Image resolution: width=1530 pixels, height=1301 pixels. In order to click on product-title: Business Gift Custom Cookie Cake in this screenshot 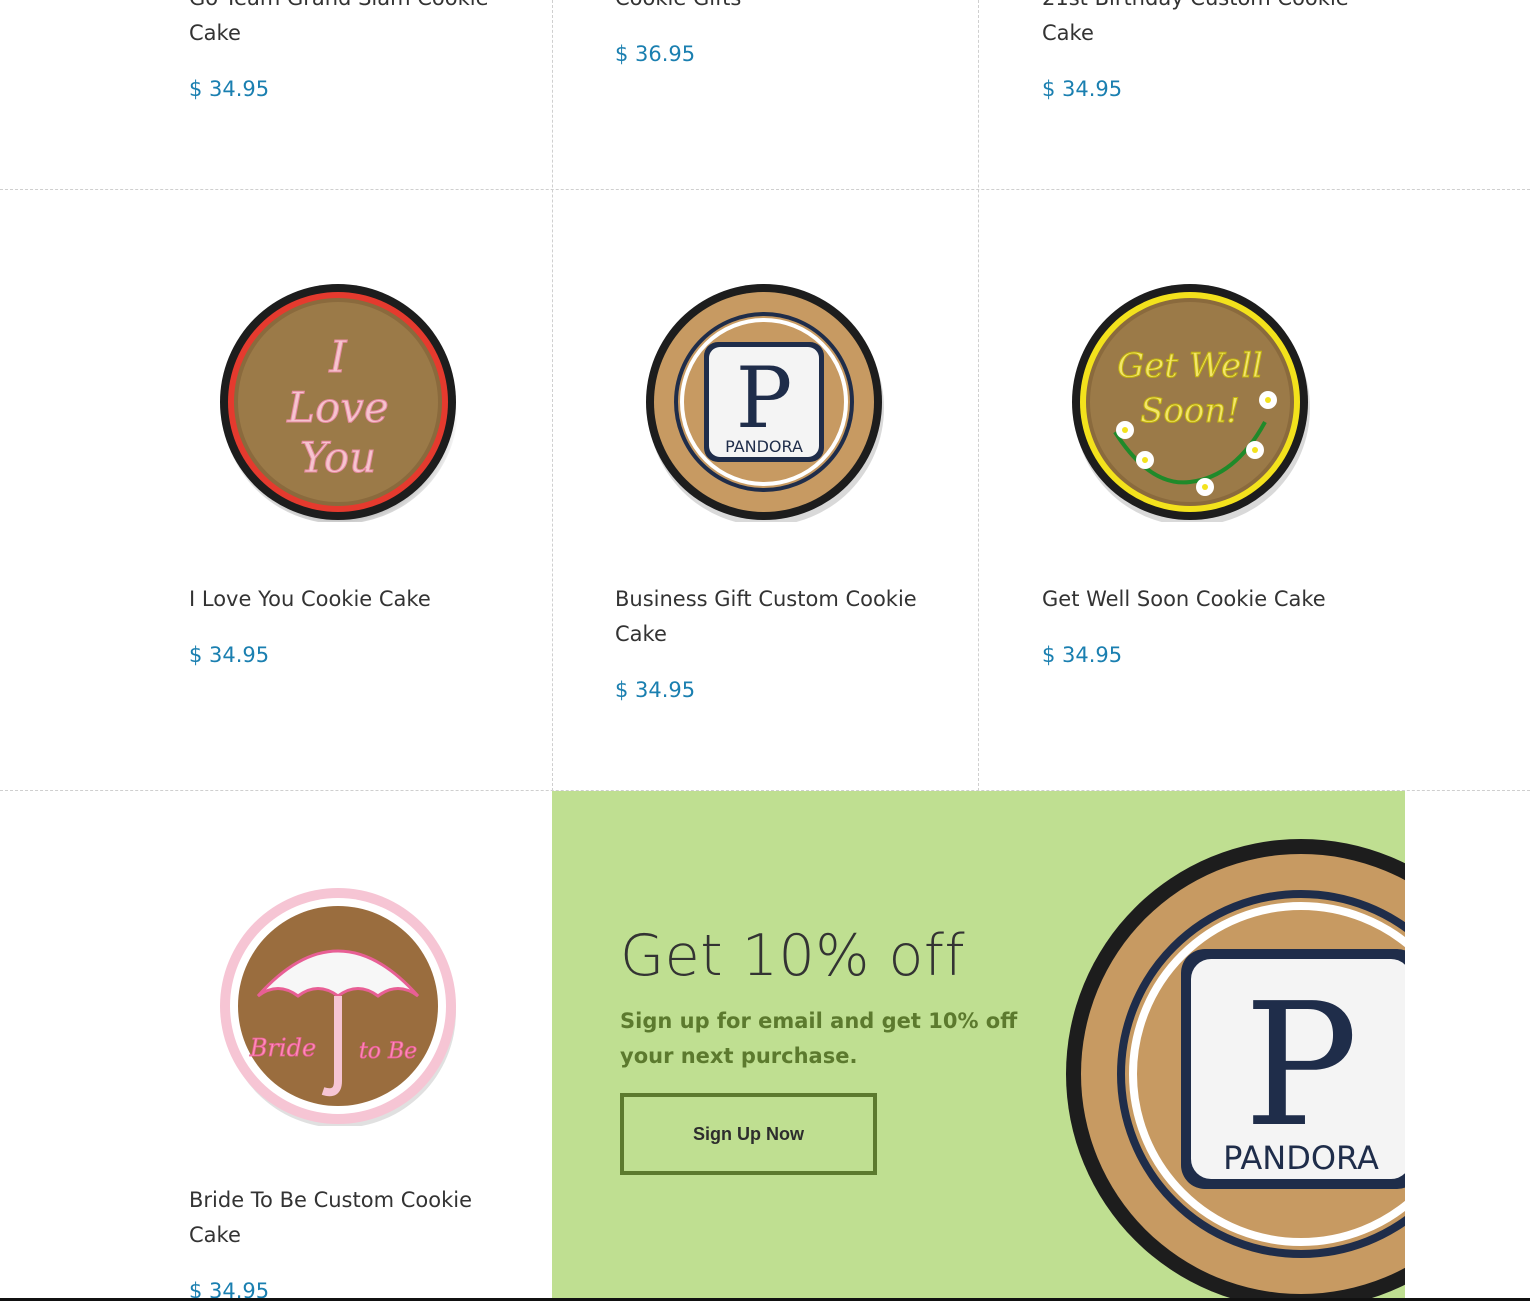, I will do `click(780, 617)`.